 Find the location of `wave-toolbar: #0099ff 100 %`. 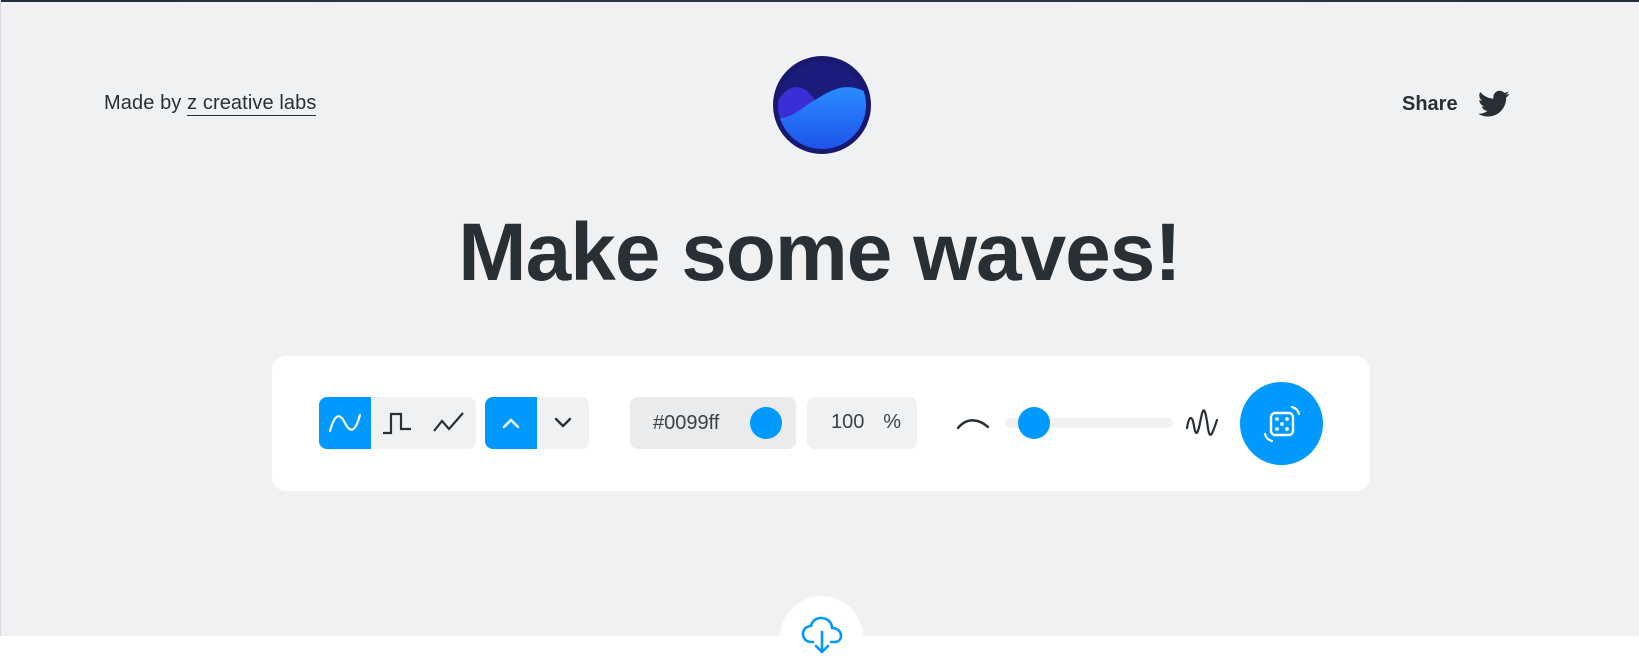

wave-toolbar: #0099ff 100 % is located at coordinates (821, 423).